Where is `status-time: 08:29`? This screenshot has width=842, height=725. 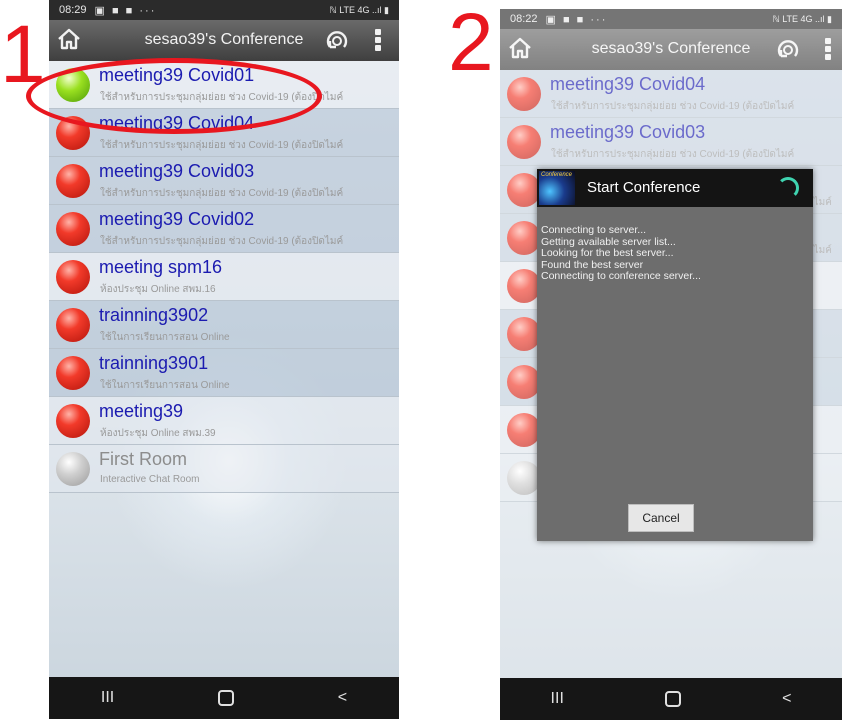 status-time: 08:29 is located at coordinates (73, 10).